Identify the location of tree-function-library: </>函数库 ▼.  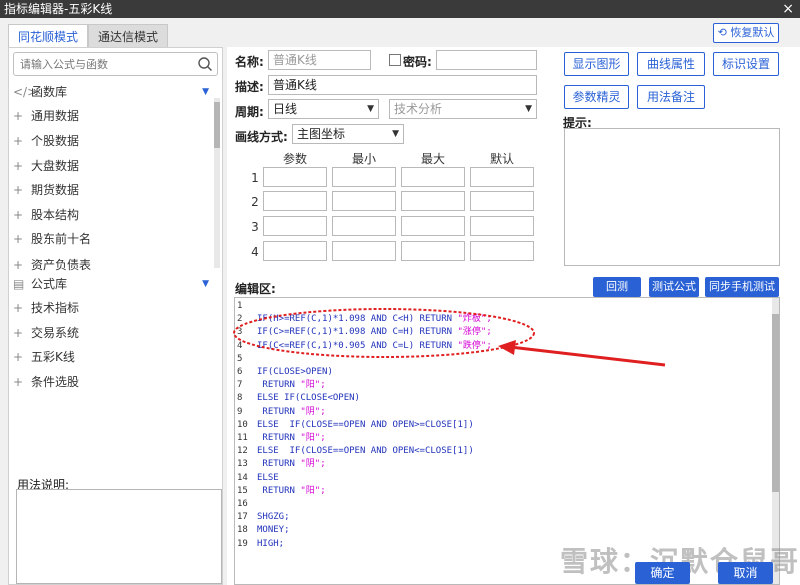
(113, 92).